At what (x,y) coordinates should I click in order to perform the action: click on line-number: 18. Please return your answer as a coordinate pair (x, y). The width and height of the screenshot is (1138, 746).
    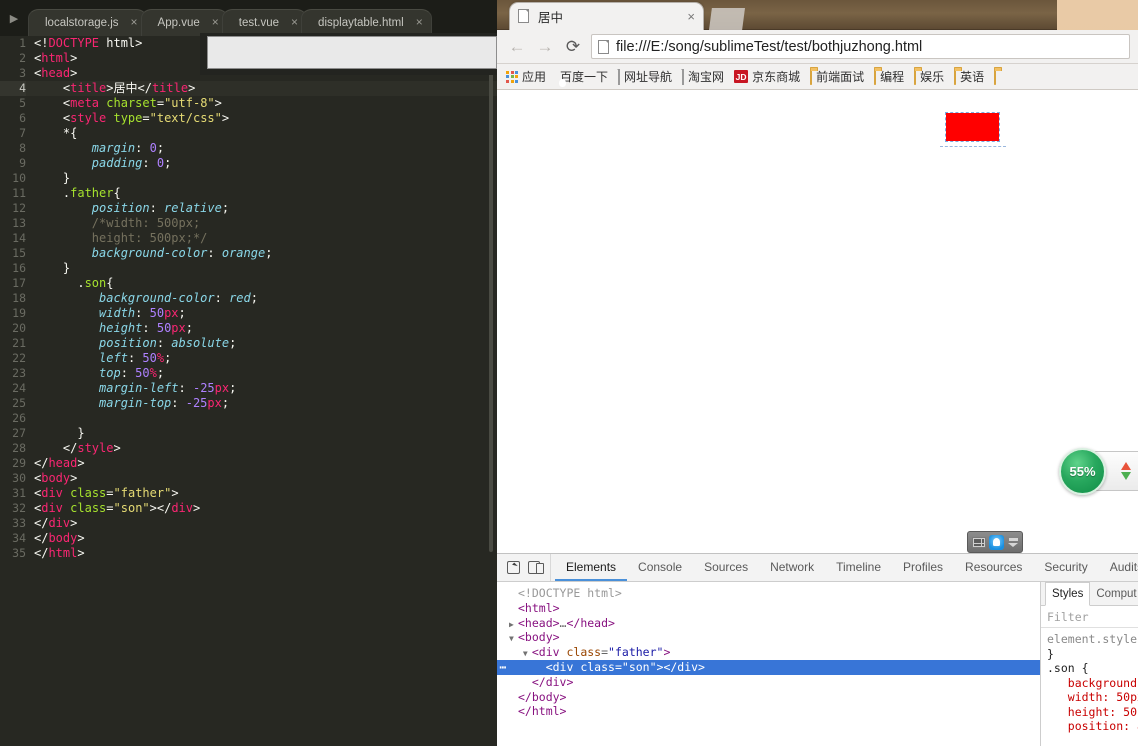
    Looking at the image, I should click on (19, 298).